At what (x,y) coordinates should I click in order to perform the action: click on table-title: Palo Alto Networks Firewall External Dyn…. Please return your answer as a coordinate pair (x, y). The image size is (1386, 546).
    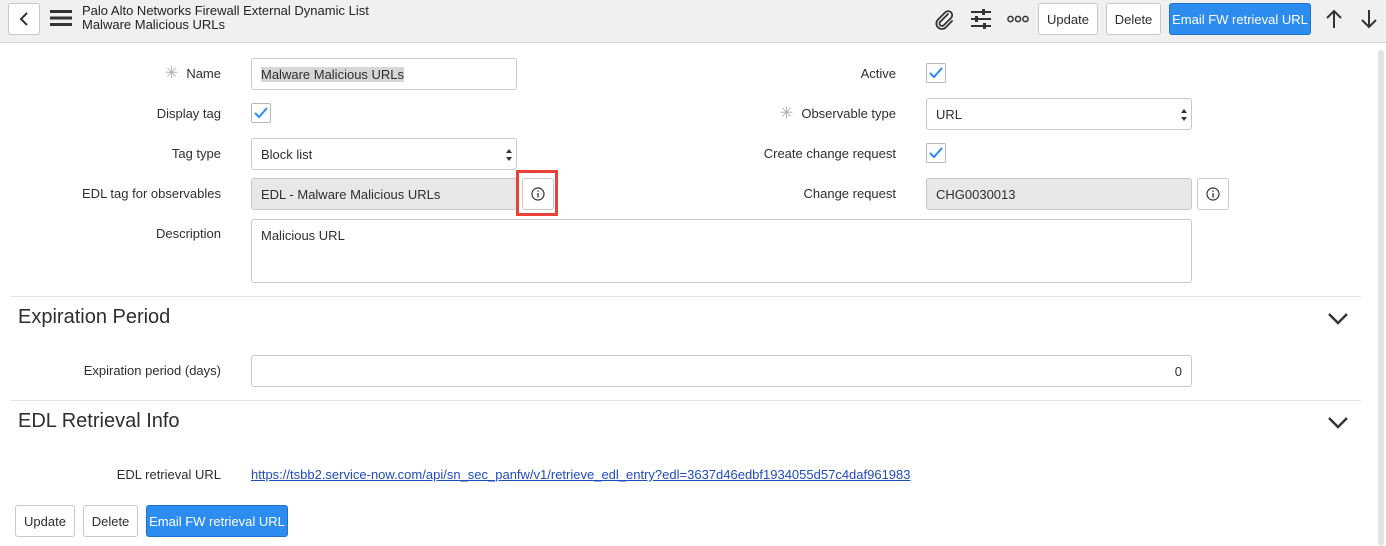
    Looking at the image, I should click on (225, 10).